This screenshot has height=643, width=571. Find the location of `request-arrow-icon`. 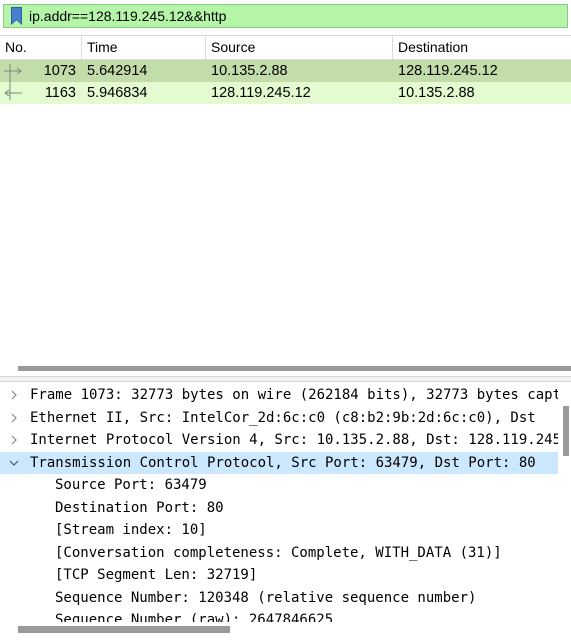

request-arrow-icon is located at coordinates (13, 71).